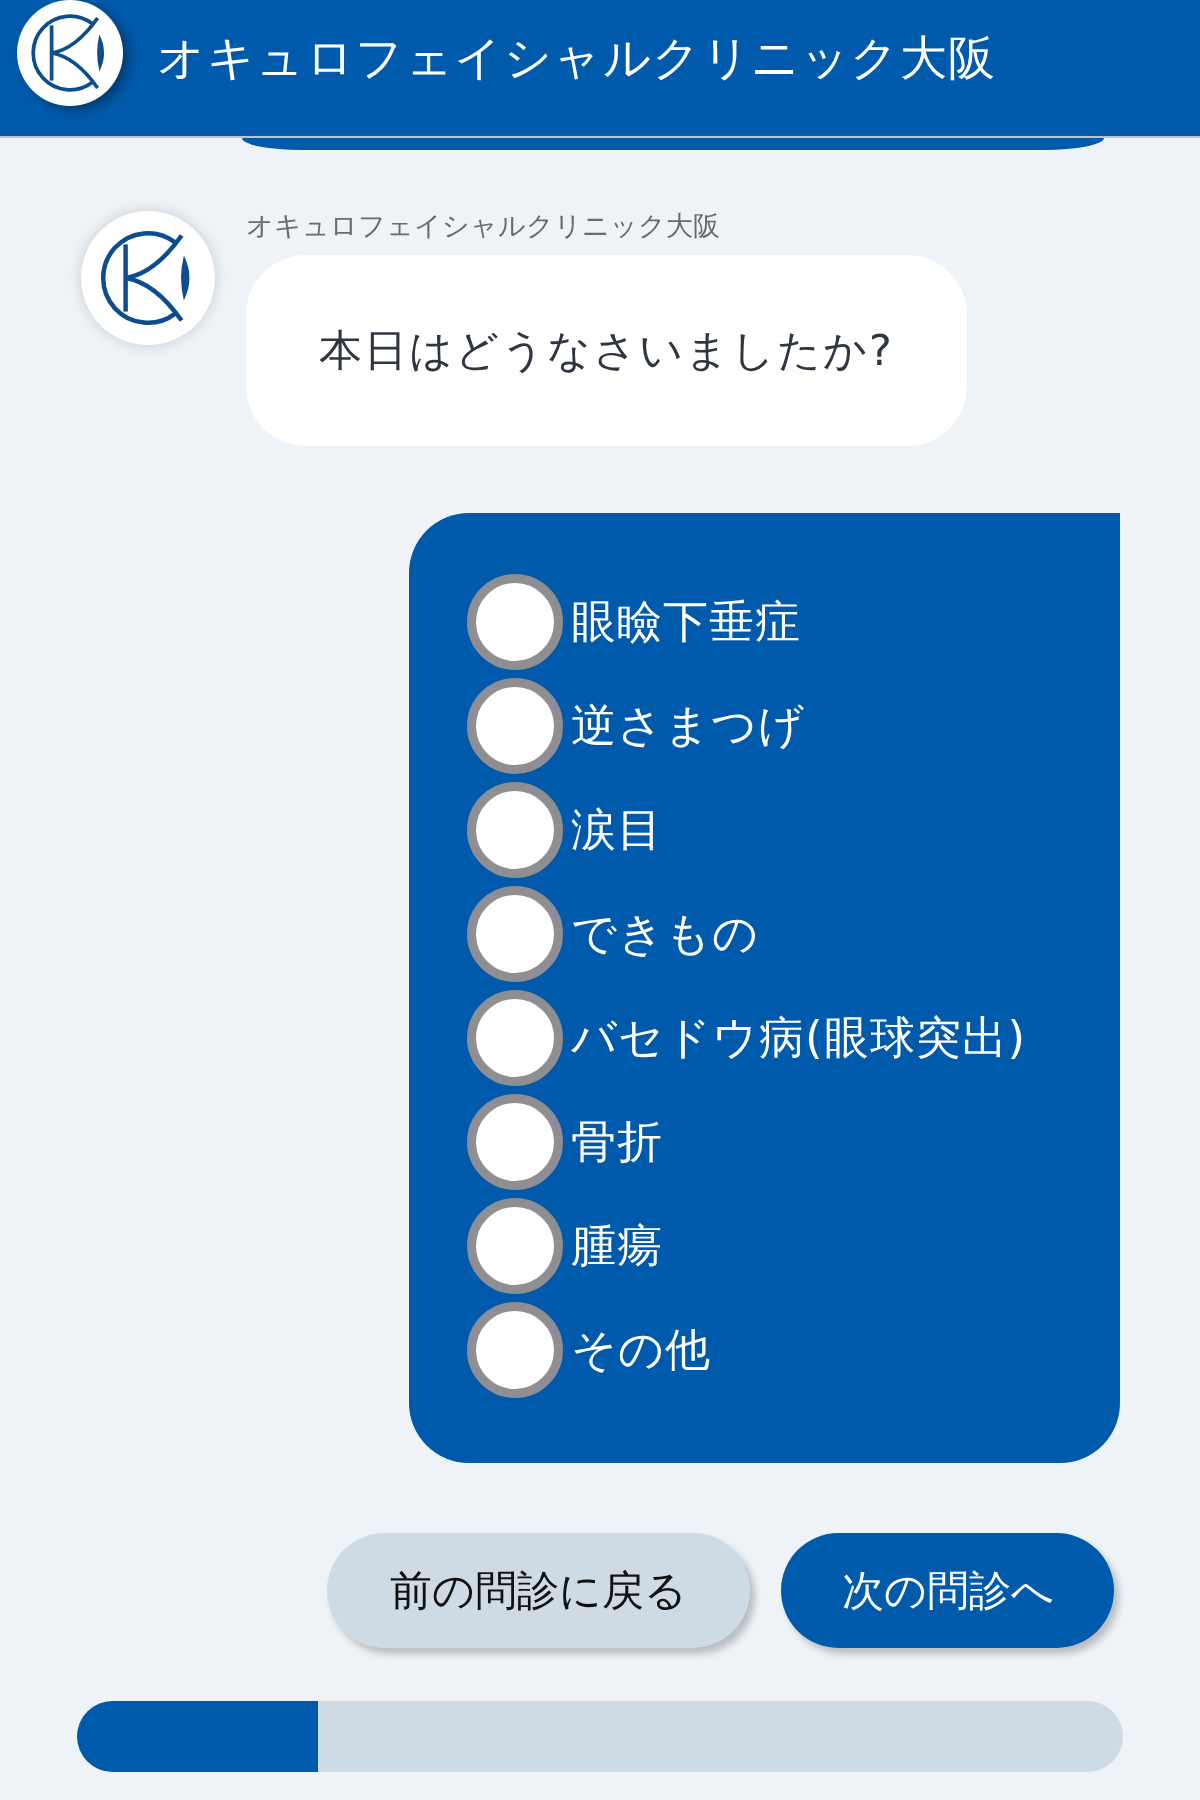 Image resolution: width=1200 pixels, height=1800 pixels. I want to click on option-label: その他, so click(641, 1350).